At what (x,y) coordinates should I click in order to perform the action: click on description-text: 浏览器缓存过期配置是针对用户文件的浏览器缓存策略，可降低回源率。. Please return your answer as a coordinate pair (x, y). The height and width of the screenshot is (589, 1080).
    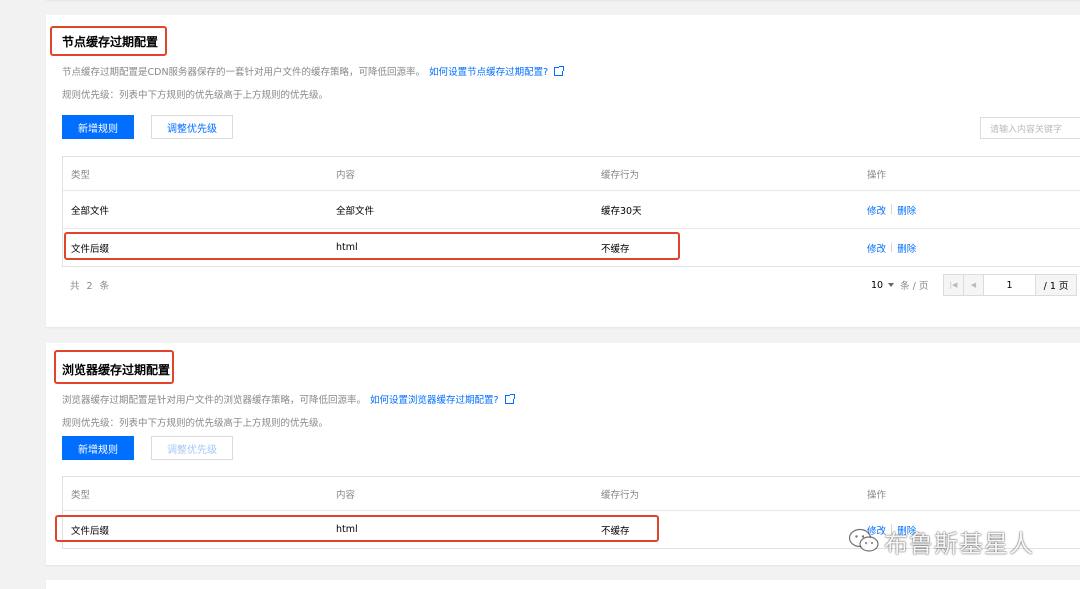
    Looking at the image, I should click on (214, 400).